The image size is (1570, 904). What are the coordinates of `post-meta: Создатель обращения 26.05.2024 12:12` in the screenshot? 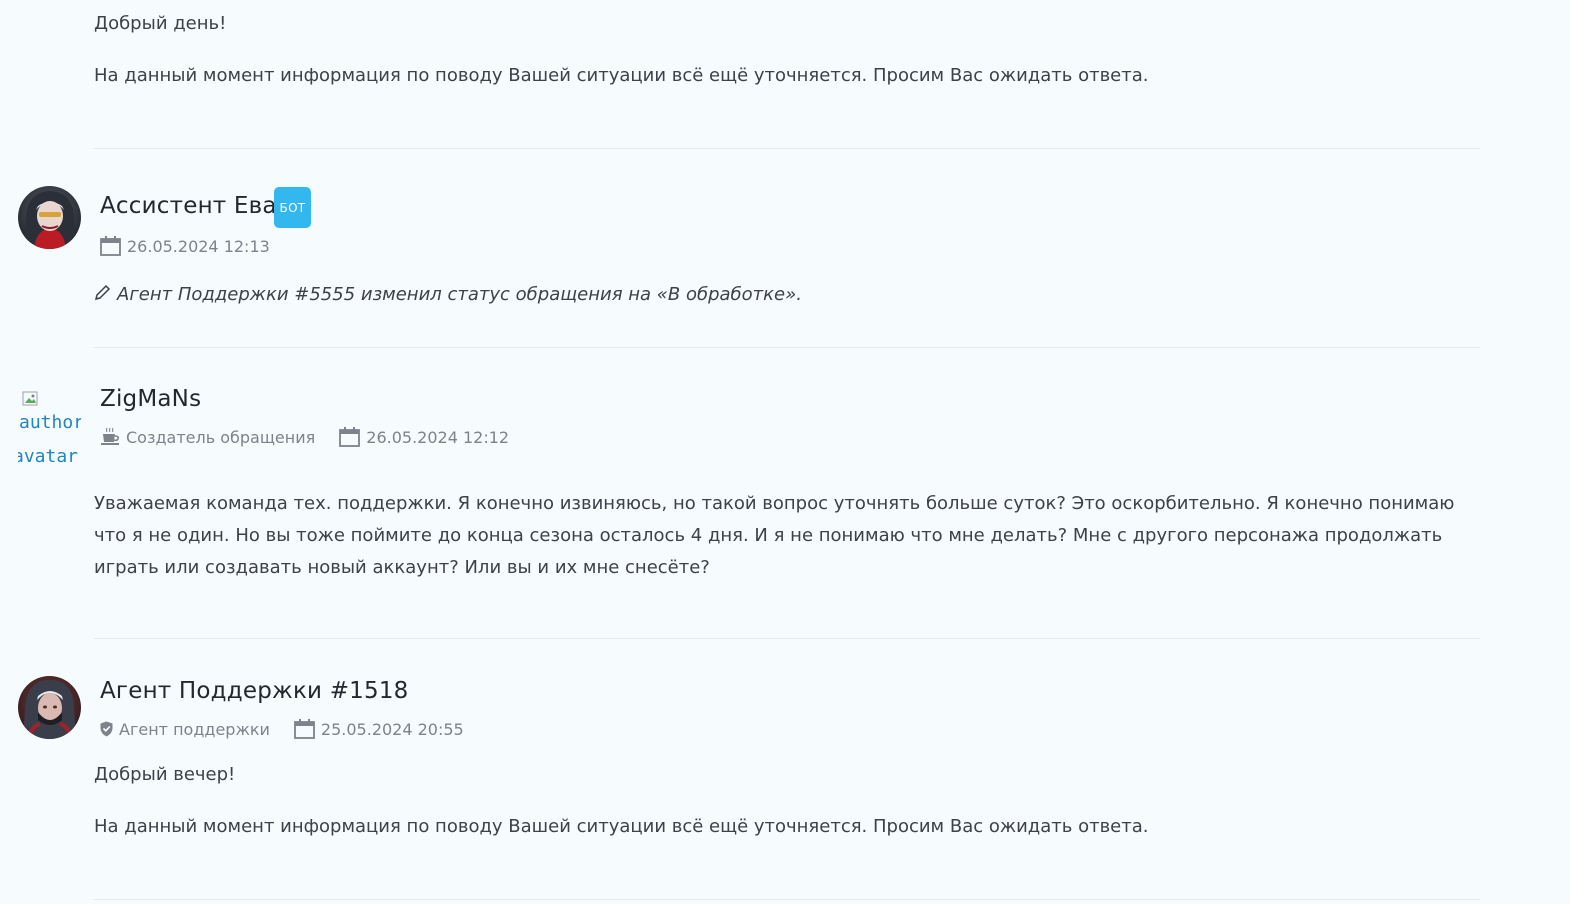 It's located at (304, 437).